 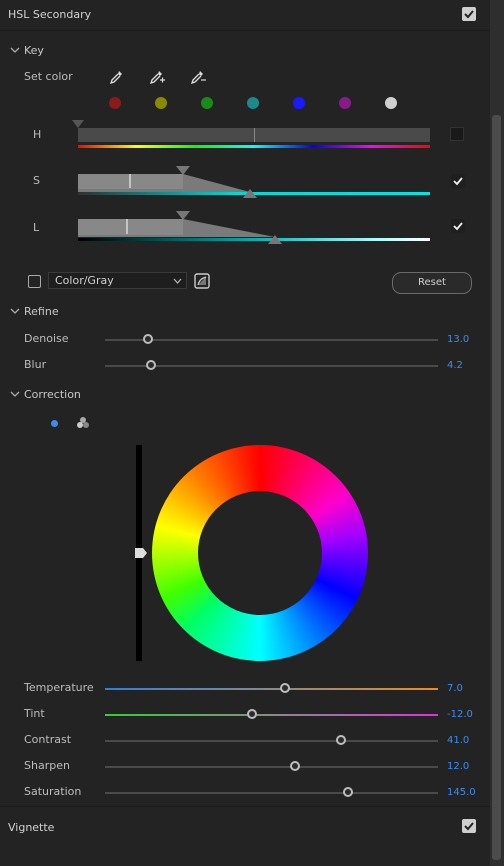 What do you see at coordinates (271, 767) in the screenshot?
I see `sharpen-slider-track` at bounding box center [271, 767].